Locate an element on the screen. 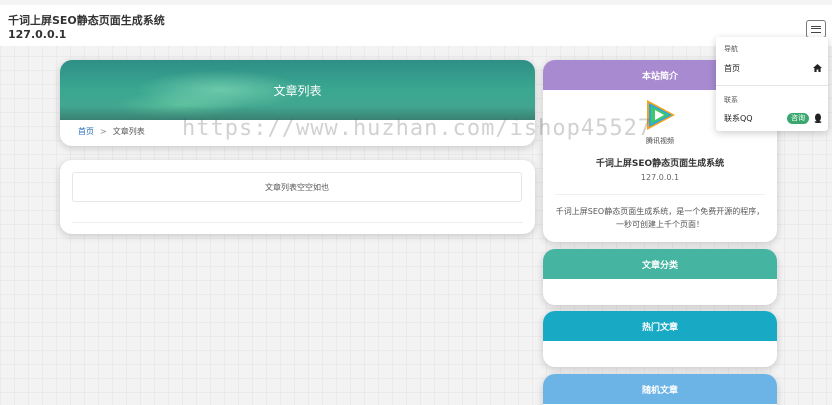  article-list-card: 文章列表空空如也 is located at coordinates (297, 197).